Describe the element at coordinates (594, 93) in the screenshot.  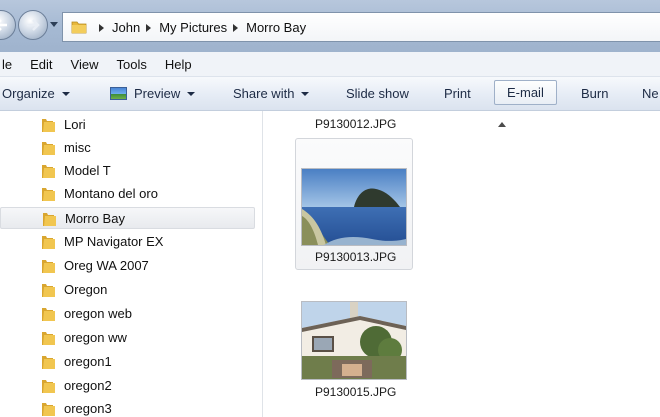
I see `burn-button: Burn` at that location.